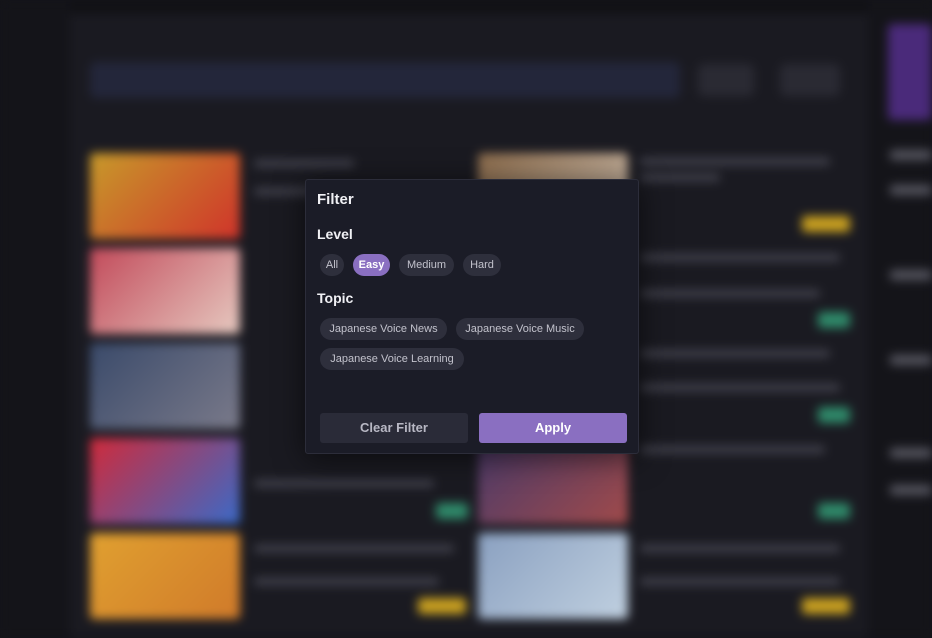 This screenshot has width=932, height=638. I want to click on level-section-label: Level, so click(335, 234).